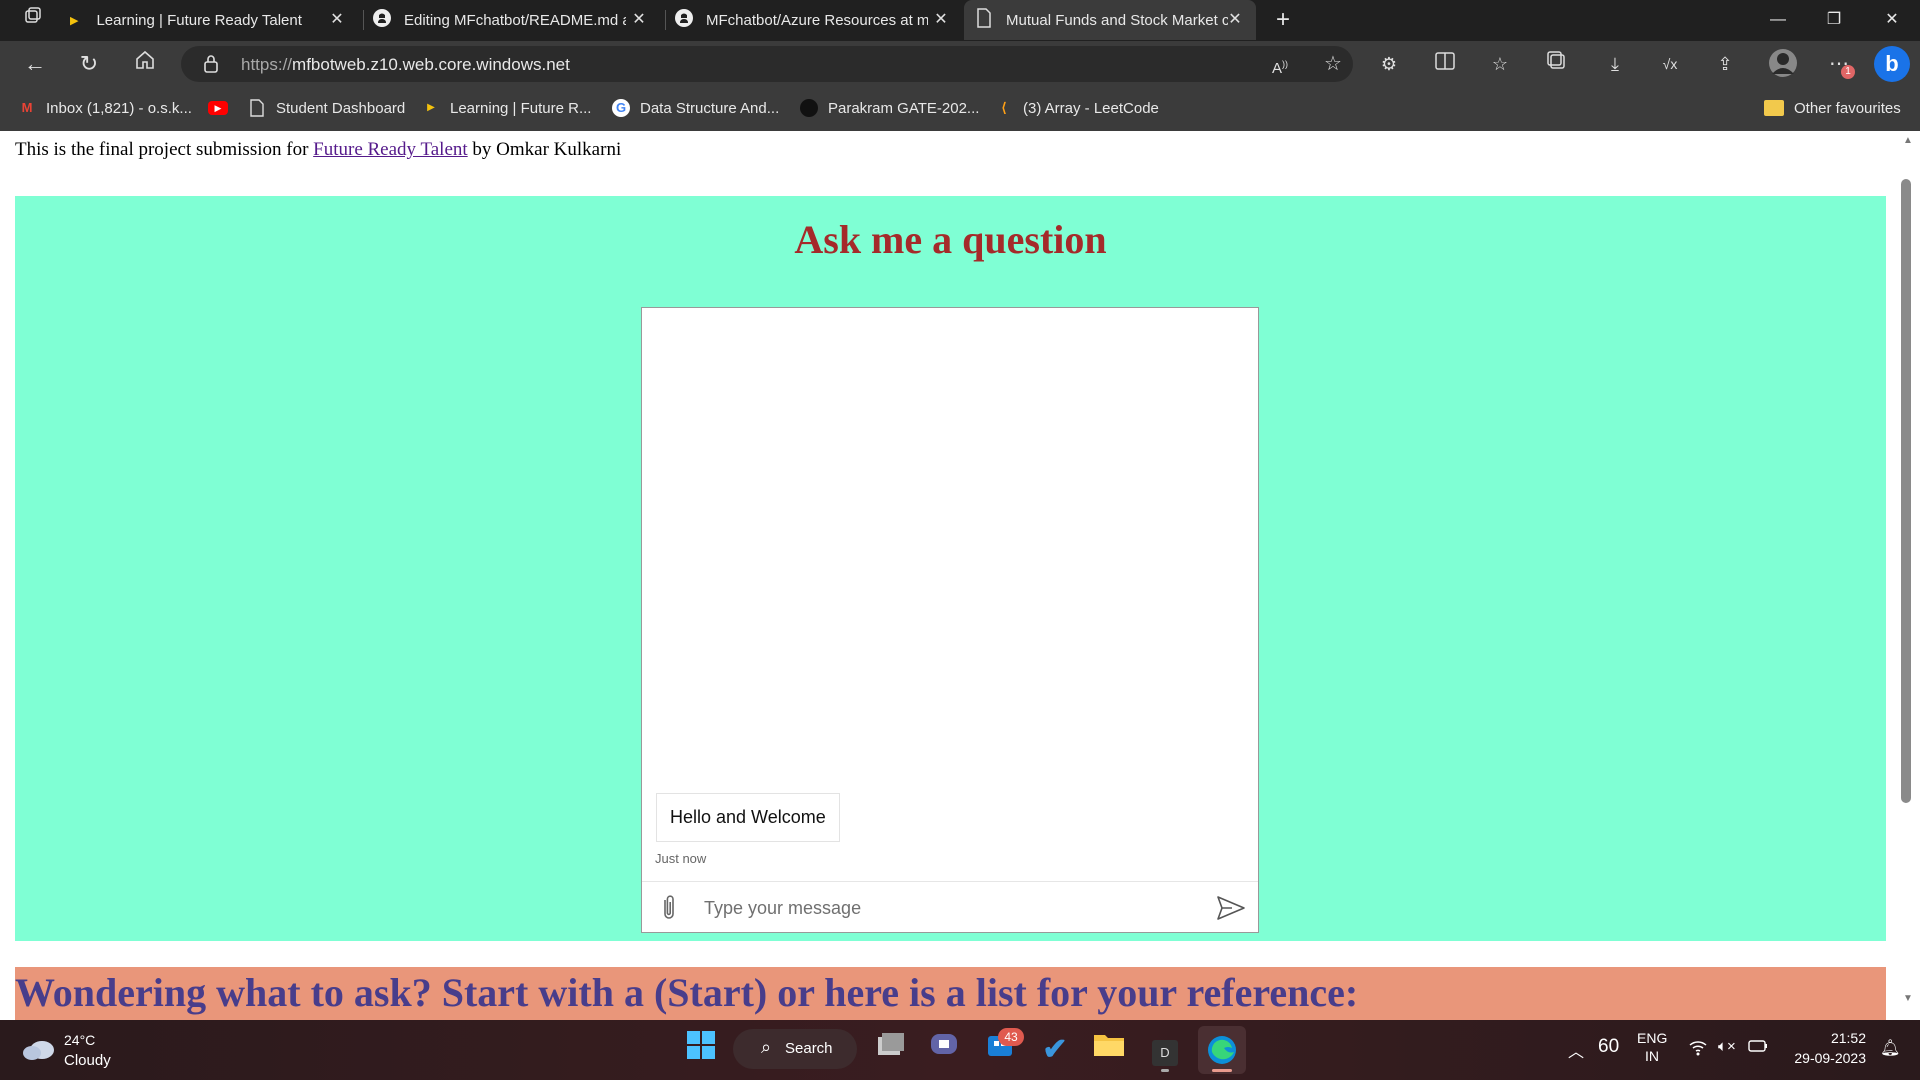  What do you see at coordinates (1848, 1038) in the screenshot?
I see `clock-time: 21:52` at bounding box center [1848, 1038].